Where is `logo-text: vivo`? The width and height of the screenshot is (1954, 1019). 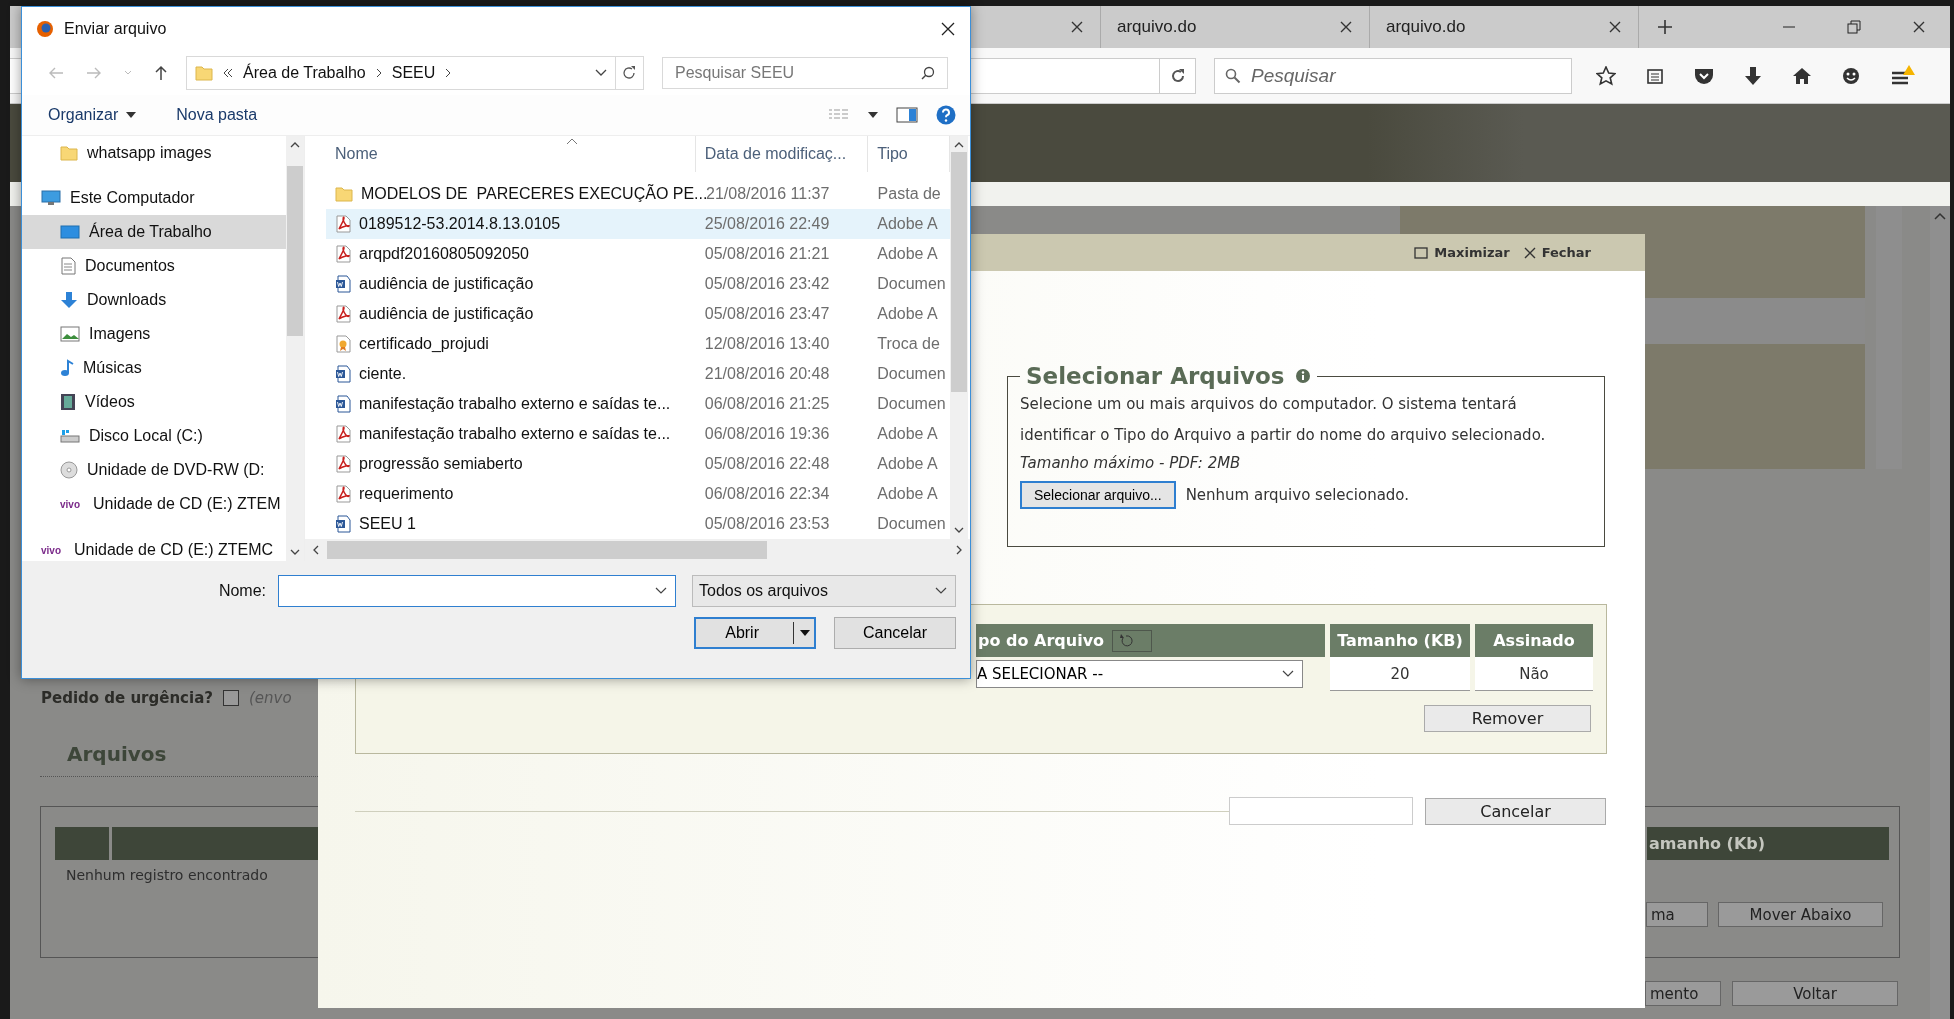 logo-text: vivo is located at coordinates (51, 550).